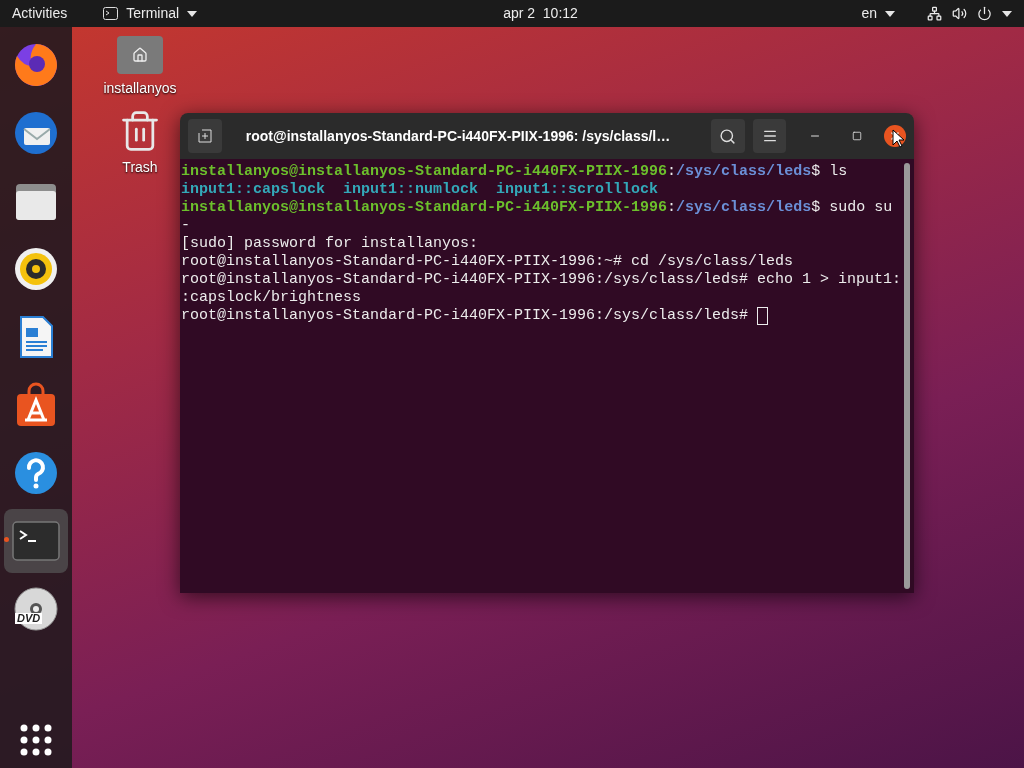 This screenshot has height=768, width=1024. I want to click on search-button, so click(727, 136).